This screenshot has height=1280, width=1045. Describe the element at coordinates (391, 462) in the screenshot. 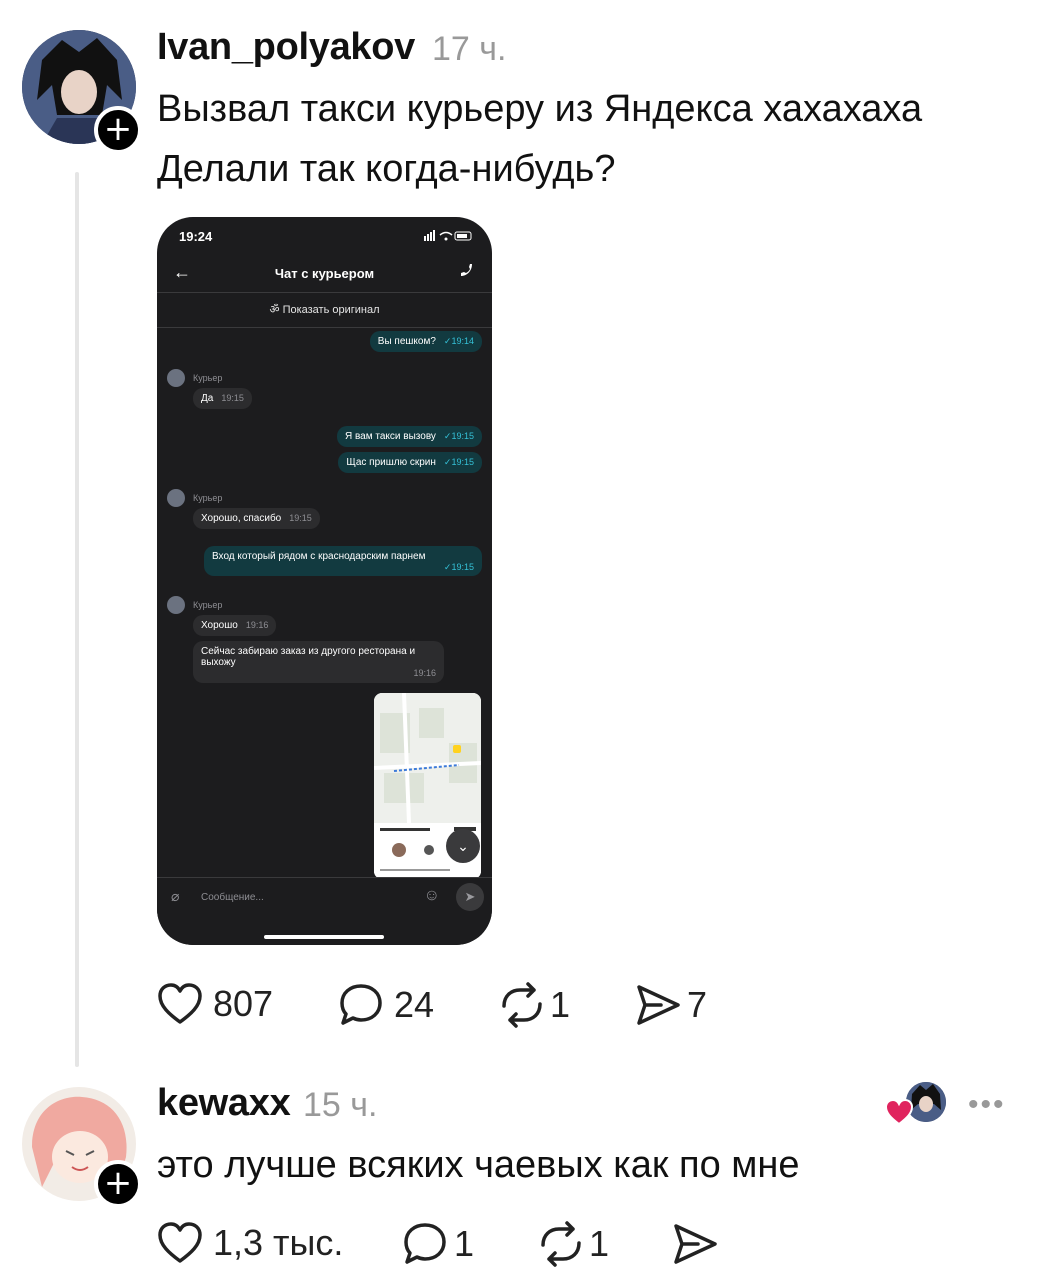

I see `message-text: Щас пришлю скрин` at that location.